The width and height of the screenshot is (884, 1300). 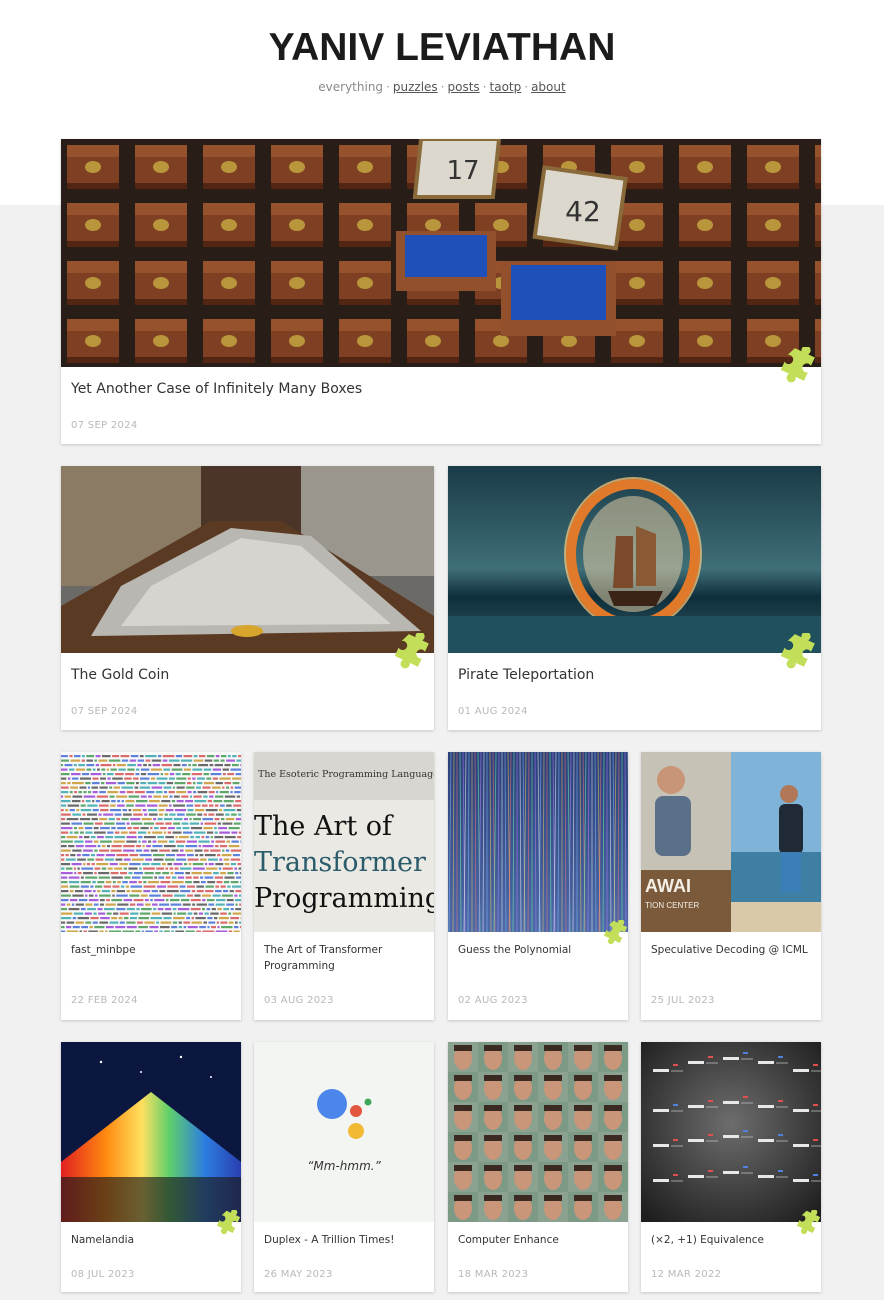 I want to click on post-date: 03 AUG 2023, so click(x=299, y=1000).